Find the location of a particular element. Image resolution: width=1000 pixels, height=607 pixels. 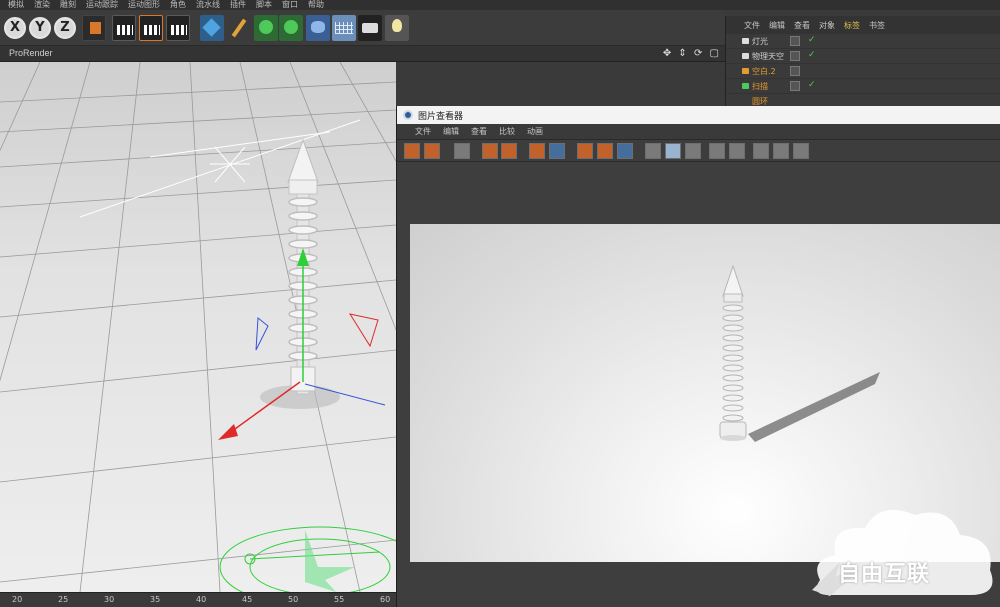

menu-item-pipeline: 流水线 is located at coordinates (208, 5).